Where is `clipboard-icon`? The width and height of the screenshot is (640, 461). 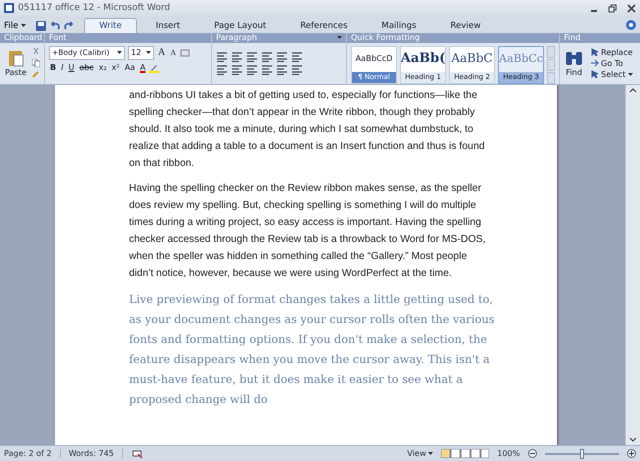 clipboard-icon is located at coordinates (16, 58).